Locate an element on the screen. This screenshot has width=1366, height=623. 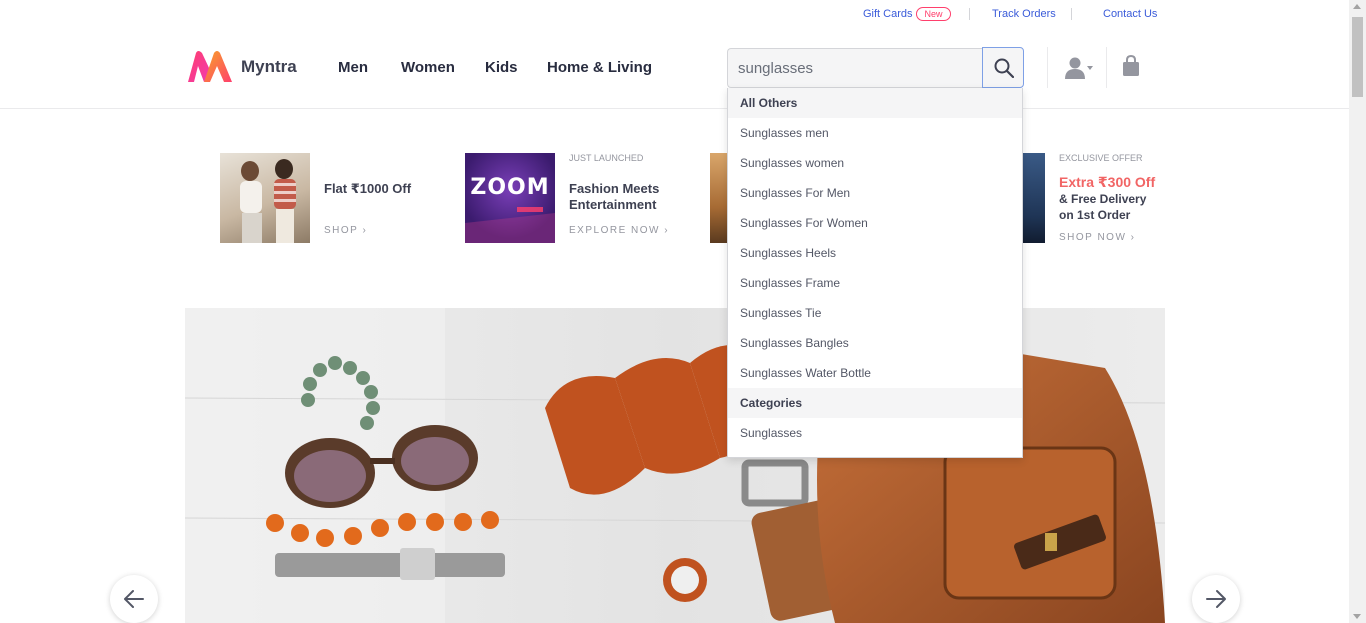
arrow-right-icon is located at coordinates (1216, 599).